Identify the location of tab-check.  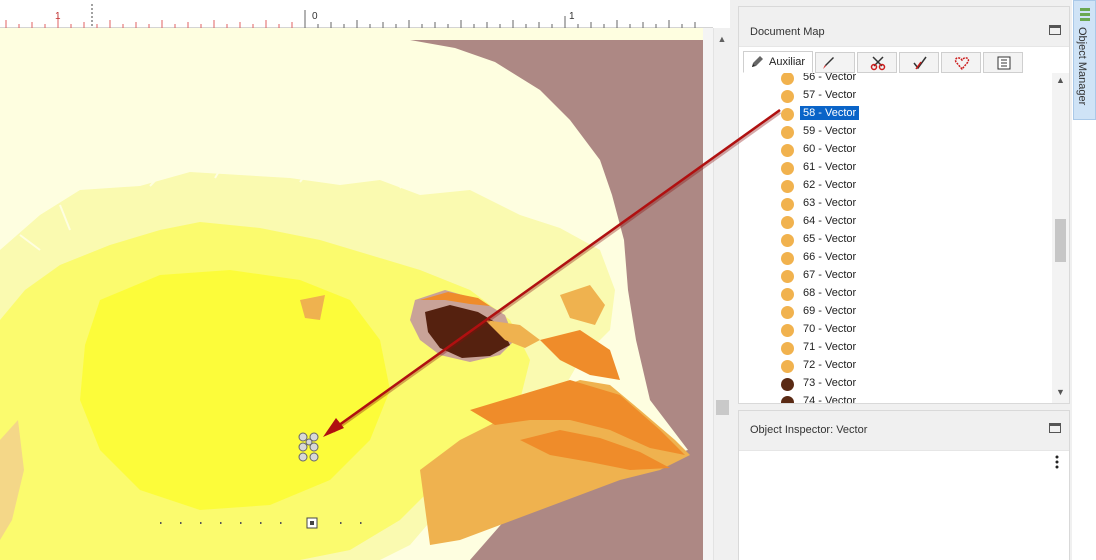
(919, 62).